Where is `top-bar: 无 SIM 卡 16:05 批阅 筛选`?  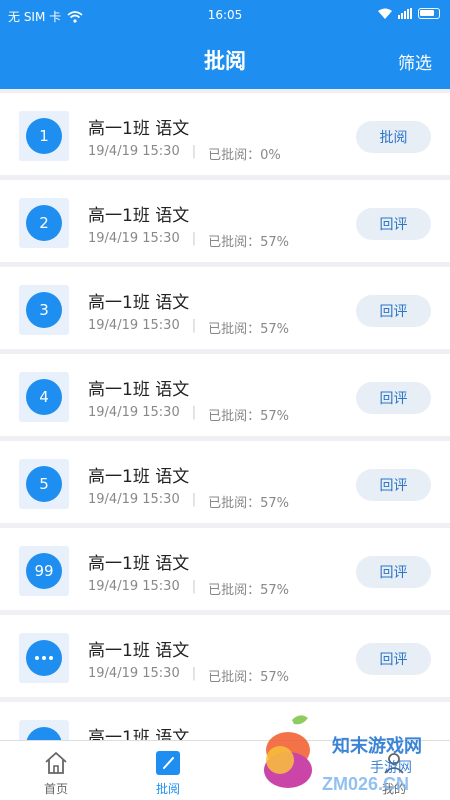 top-bar: 无 SIM 卡 16:05 批阅 筛选 is located at coordinates (225, 44).